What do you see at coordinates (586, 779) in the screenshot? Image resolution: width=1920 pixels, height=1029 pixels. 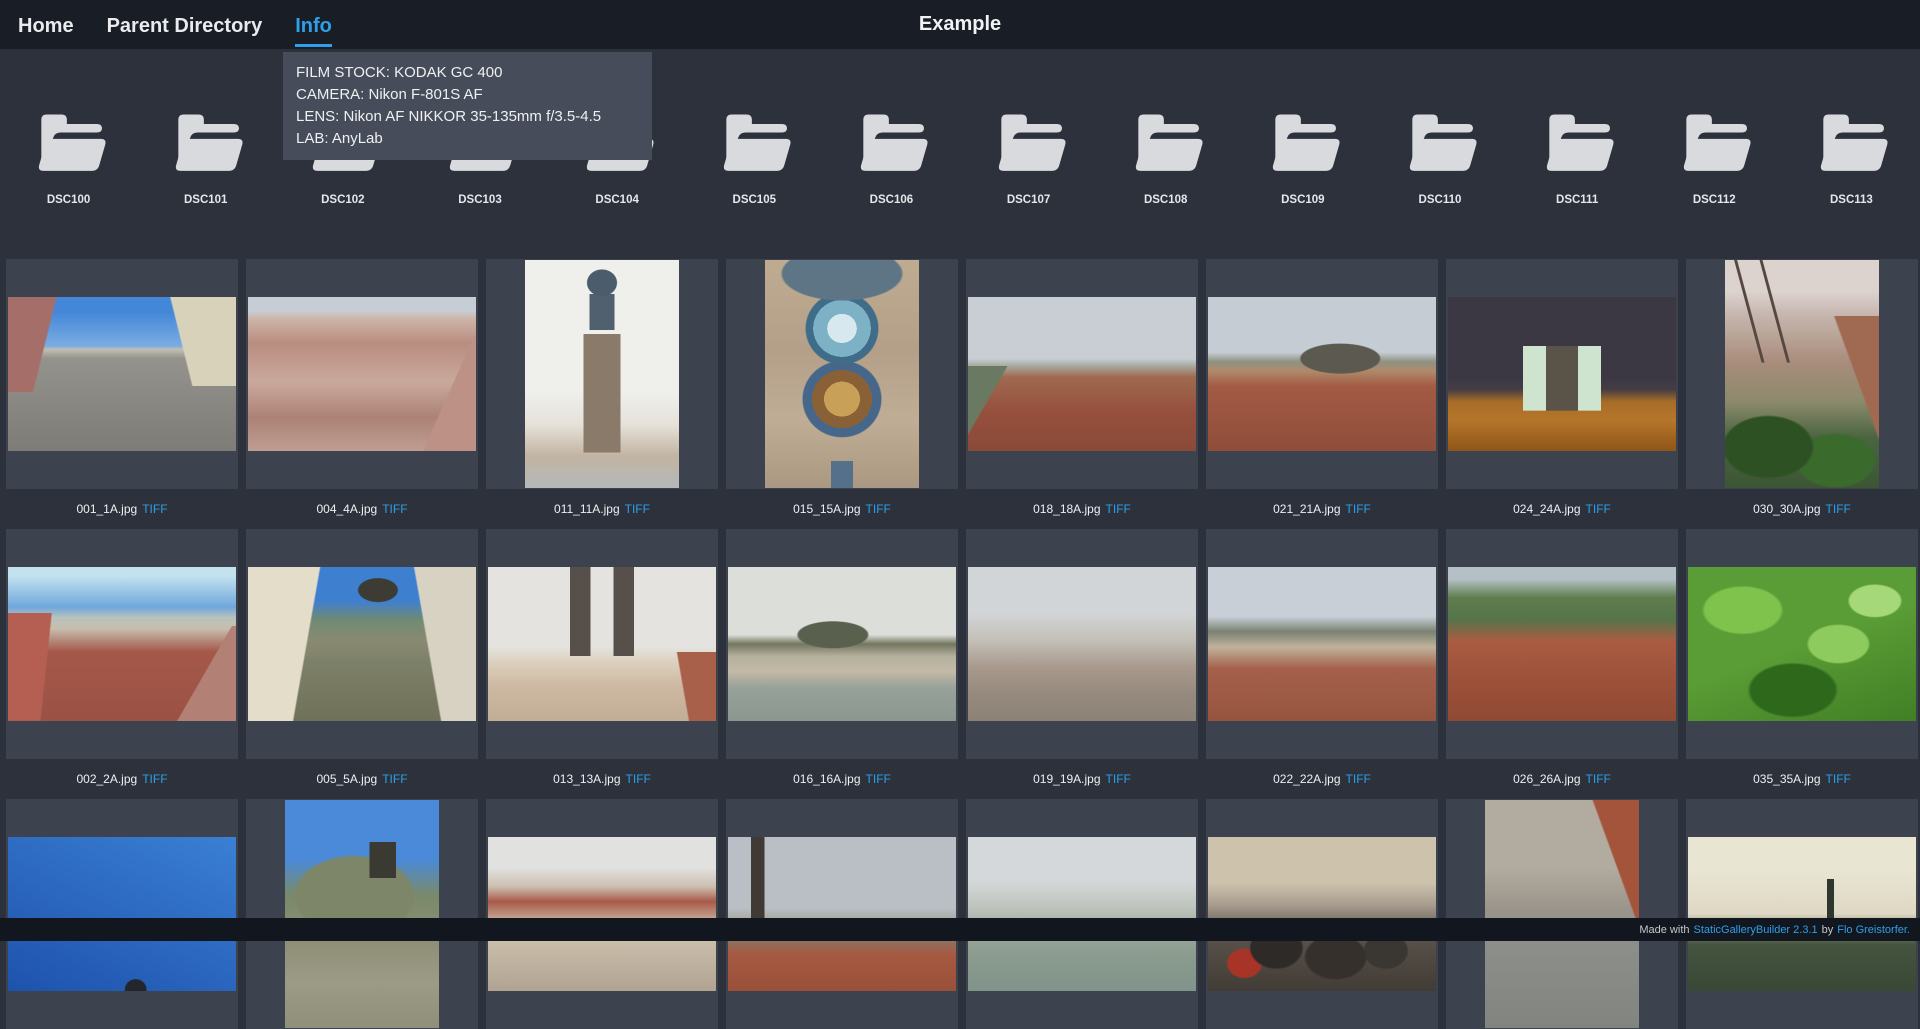 I see `filename-link: 013_13A.jpg` at bounding box center [586, 779].